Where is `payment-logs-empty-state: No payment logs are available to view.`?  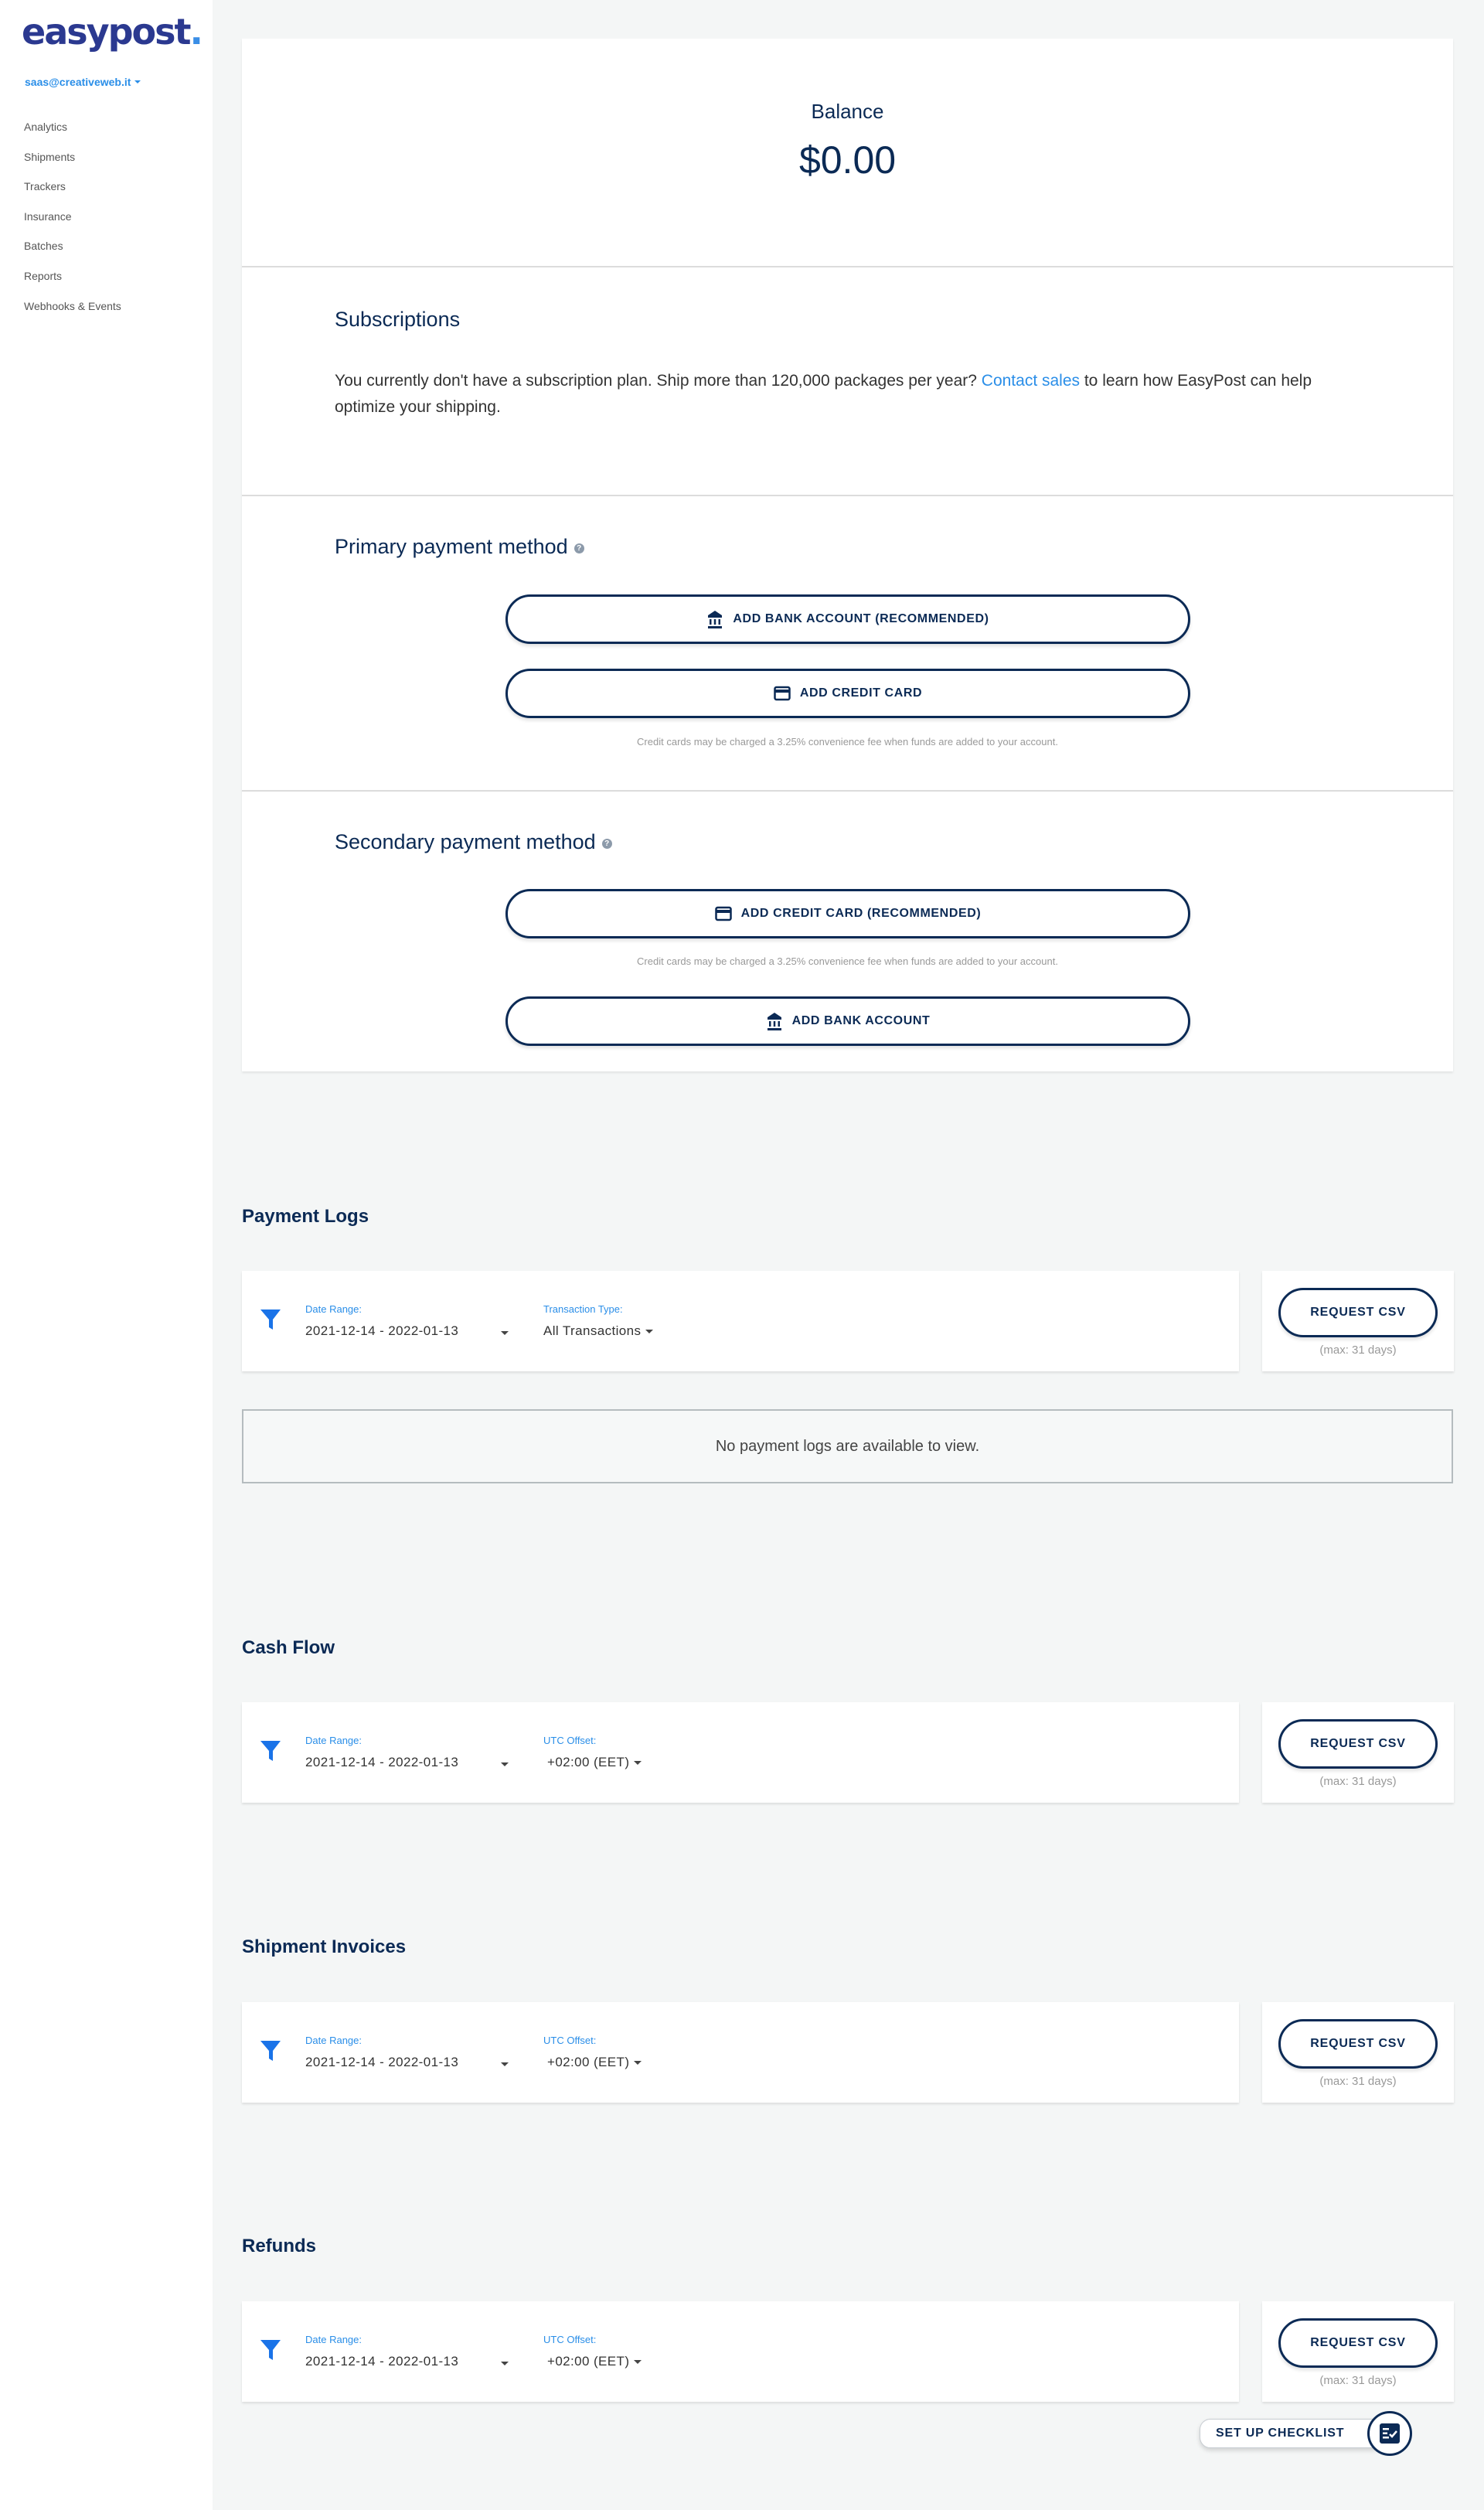
payment-logs-empty-state: No payment logs are available to view. is located at coordinates (847, 1446).